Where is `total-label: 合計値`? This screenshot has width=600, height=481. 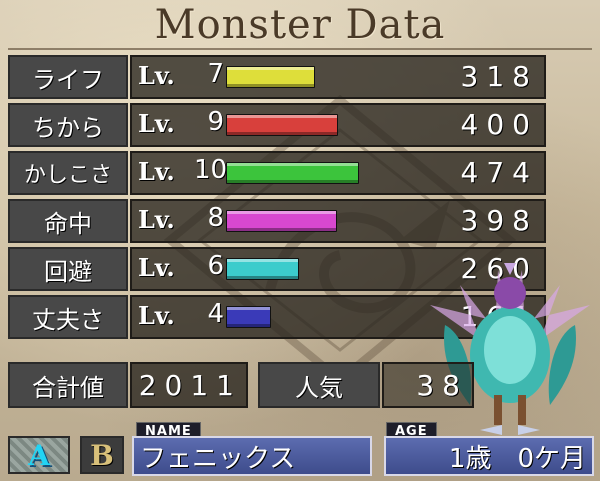 total-label: 合計値 is located at coordinates (68, 385).